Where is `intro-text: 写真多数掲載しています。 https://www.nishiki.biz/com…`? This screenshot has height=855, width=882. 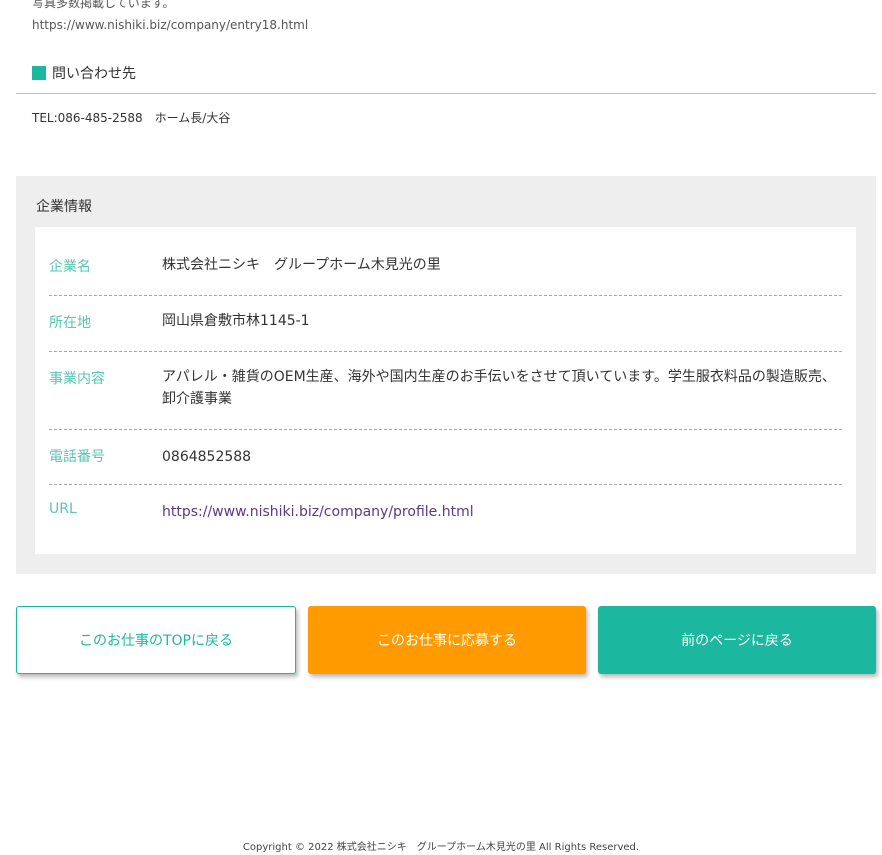
intro-text: 写真多数掲載しています。 https://www.nishiki.biz/com… is located at coordinates (432, 18).